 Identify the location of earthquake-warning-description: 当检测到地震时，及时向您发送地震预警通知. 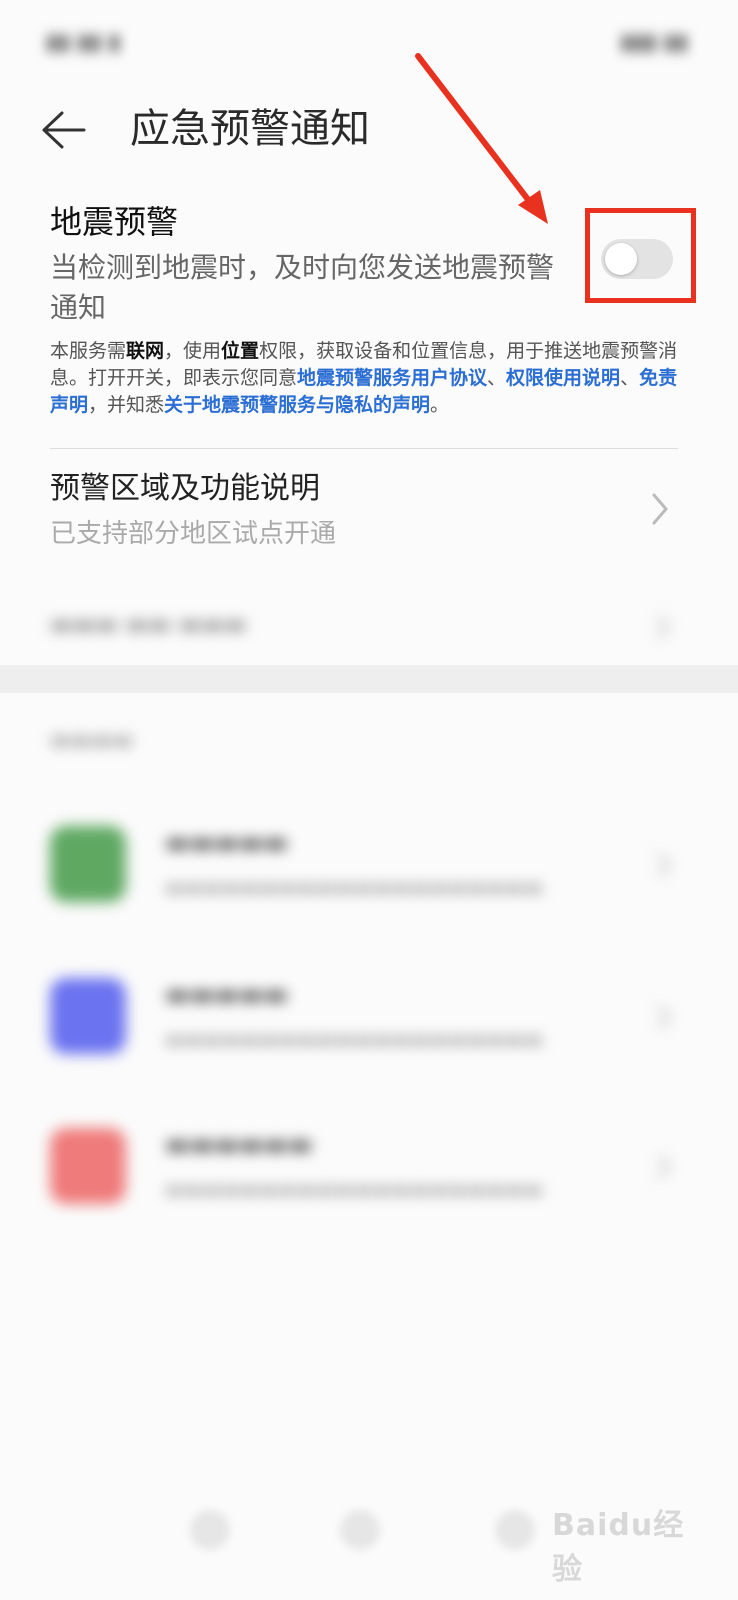
(302, 287).